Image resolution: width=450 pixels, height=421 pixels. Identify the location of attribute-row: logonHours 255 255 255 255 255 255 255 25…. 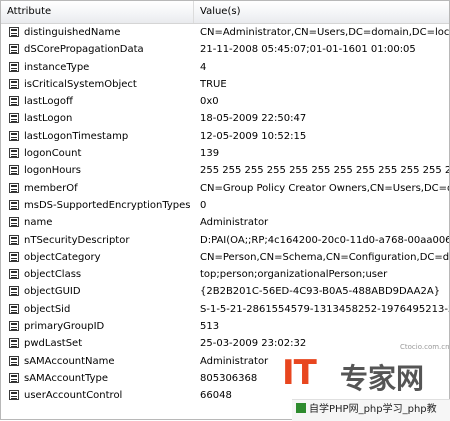
(225, 170).